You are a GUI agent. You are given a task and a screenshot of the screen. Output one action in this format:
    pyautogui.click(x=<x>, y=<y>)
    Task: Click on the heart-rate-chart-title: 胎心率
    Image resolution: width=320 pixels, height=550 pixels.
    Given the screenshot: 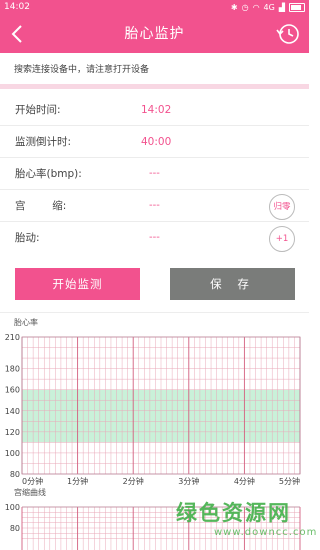 What is the action you would take?
    pyautogui.click(x=26, y=322)
    